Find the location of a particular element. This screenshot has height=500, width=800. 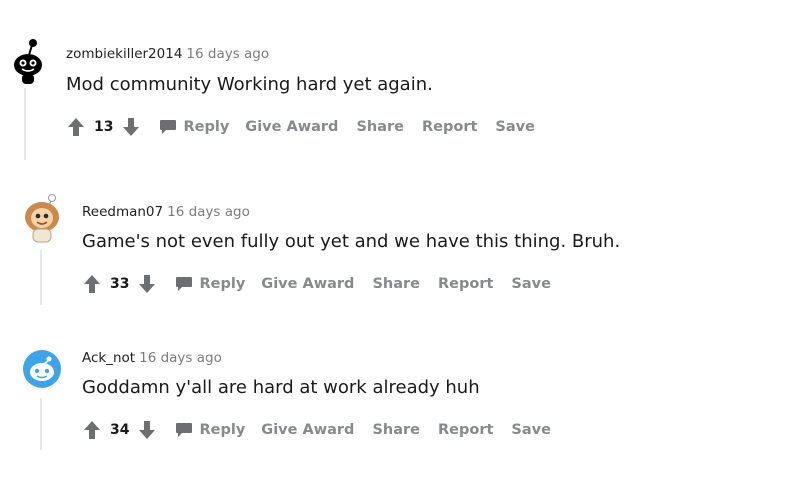

comment-body: Mod community Working hard yet again. is located at coordinates (249, 84).